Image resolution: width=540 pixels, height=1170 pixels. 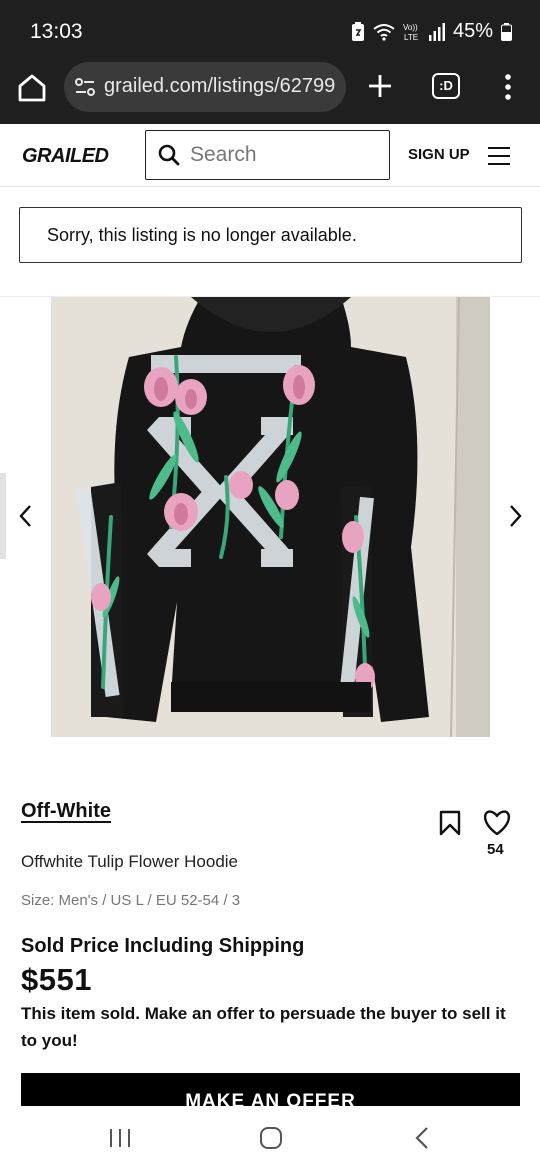 What do you see at coordinates (169, 155) in the screenshot?
I see `search-icon` at bounding box center [169, 155].